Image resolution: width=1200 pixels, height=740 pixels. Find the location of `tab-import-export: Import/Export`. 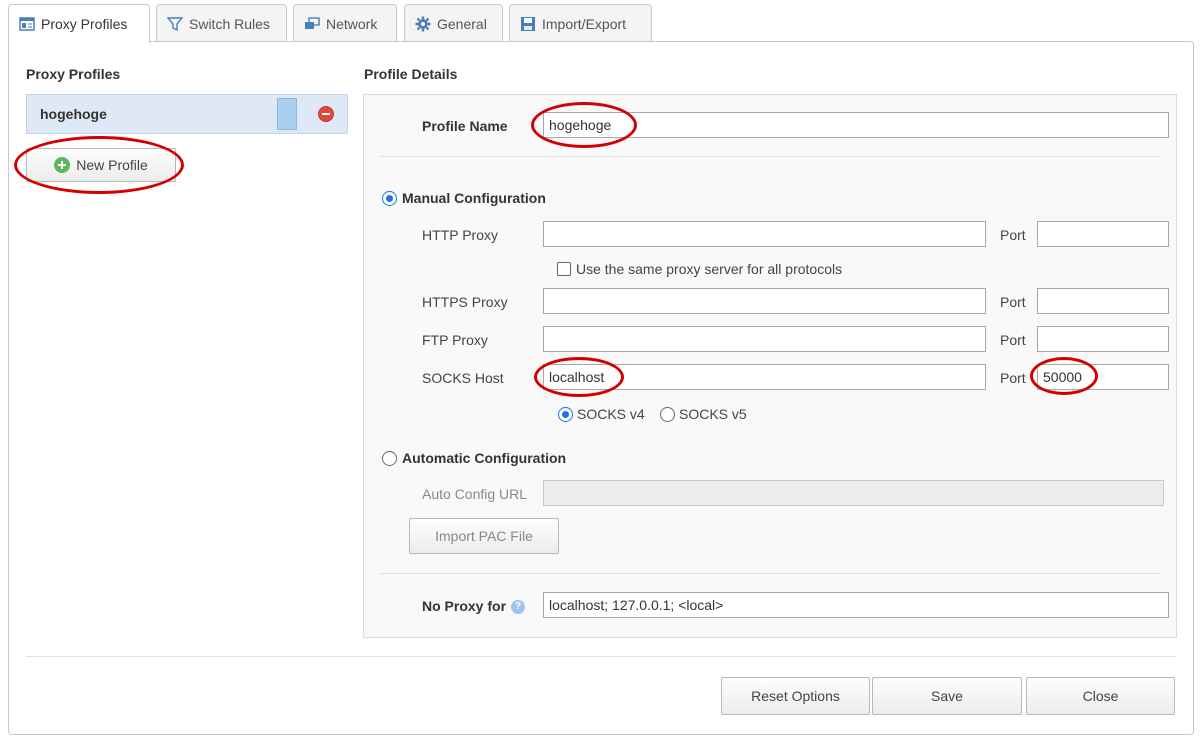

tab-import-export: Import/Export is located at coordinates (580, 23).